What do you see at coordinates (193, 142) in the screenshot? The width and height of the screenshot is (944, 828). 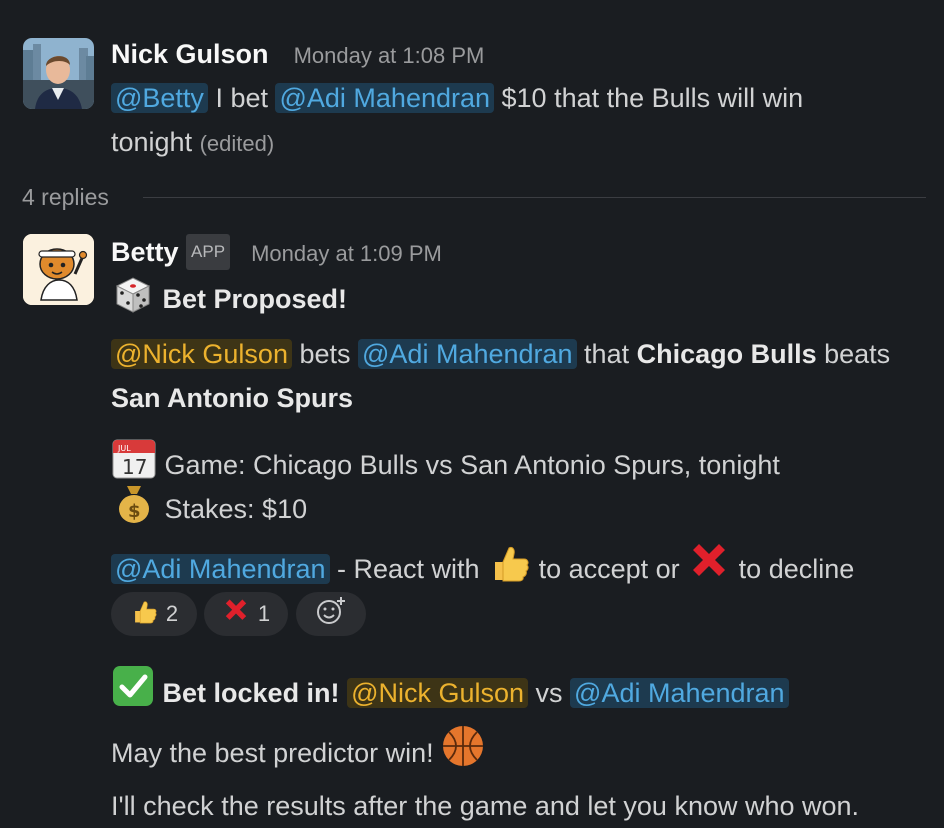 I see `message-text-line-2: tonight (edited)` at bounding box center [193, 142].